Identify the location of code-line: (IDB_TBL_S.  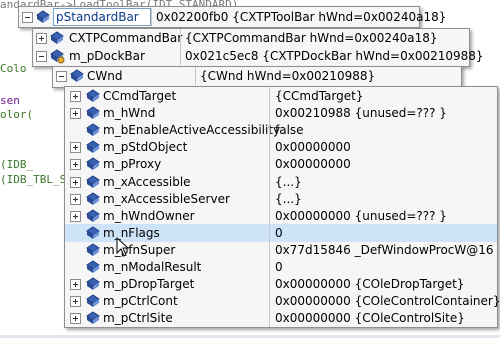
(33, 179).